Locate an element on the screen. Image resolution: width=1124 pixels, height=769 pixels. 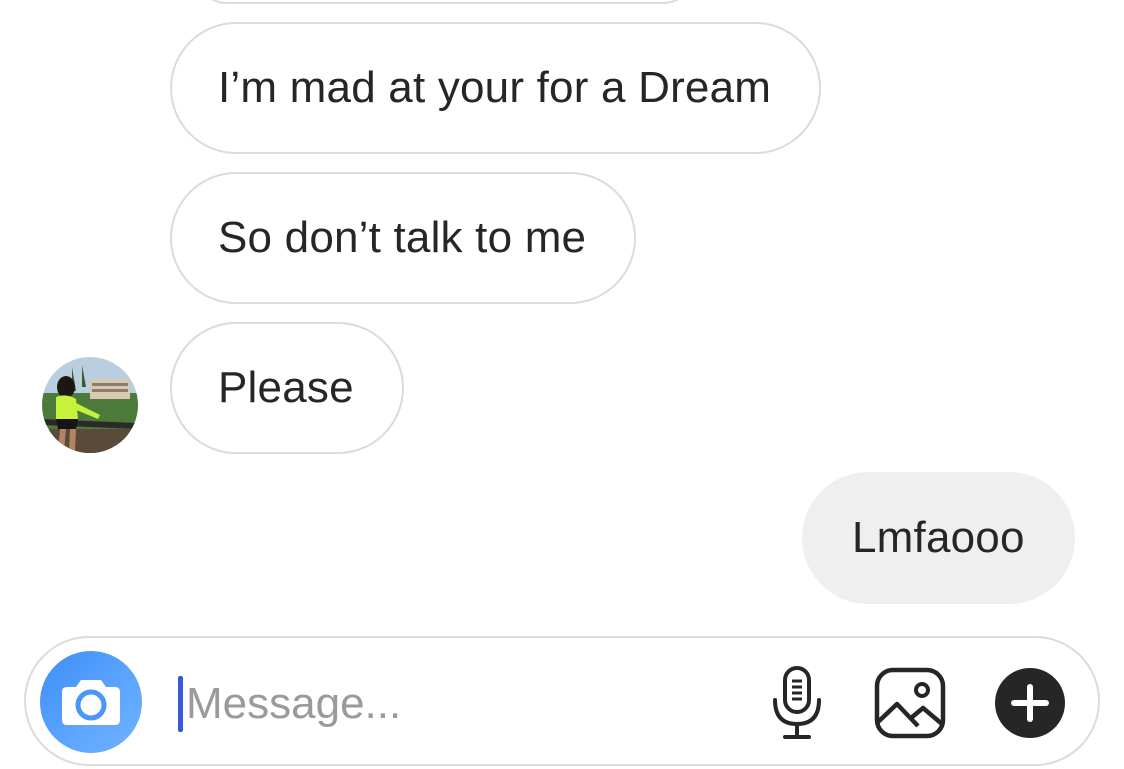
microphone-icon is located at coordinates (797, 702).